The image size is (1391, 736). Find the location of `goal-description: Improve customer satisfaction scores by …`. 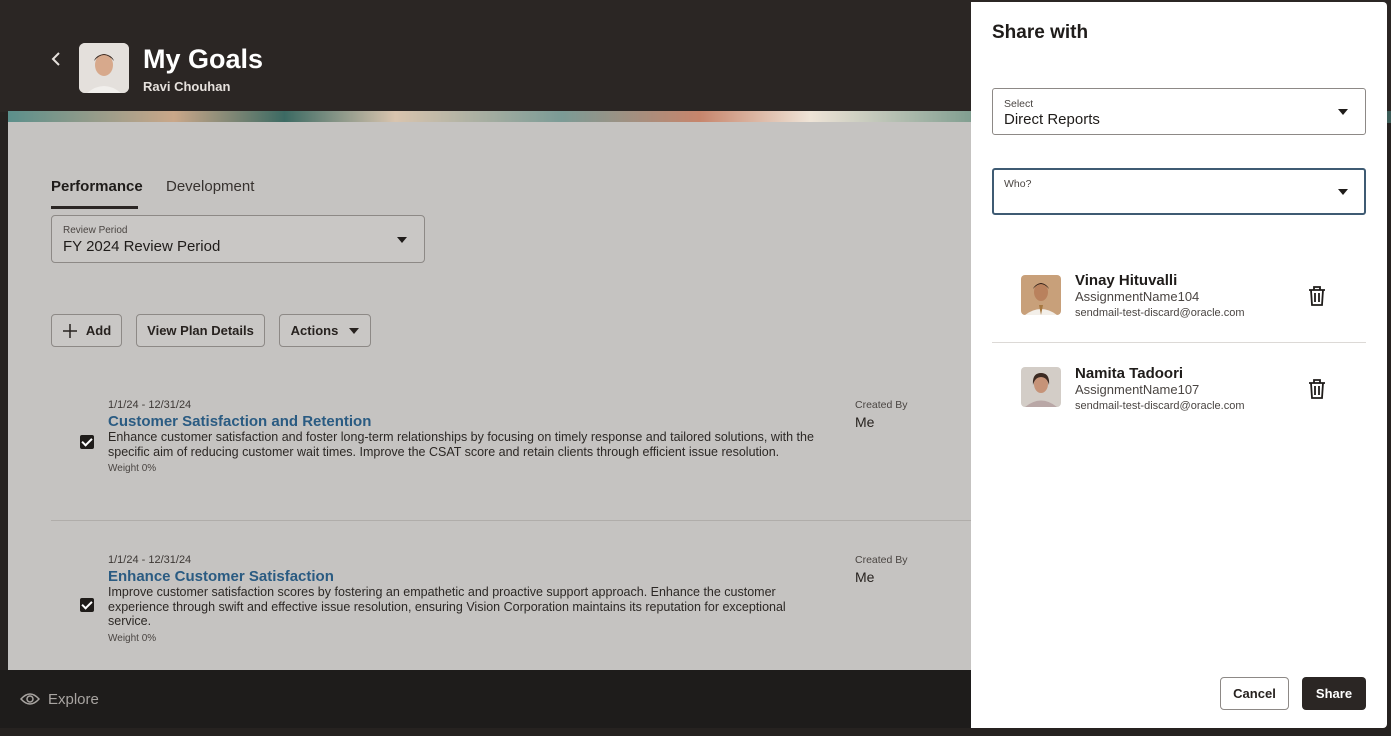

goal-description: Improve customer satisfaction scores by … is located at coordinates (447, 606).